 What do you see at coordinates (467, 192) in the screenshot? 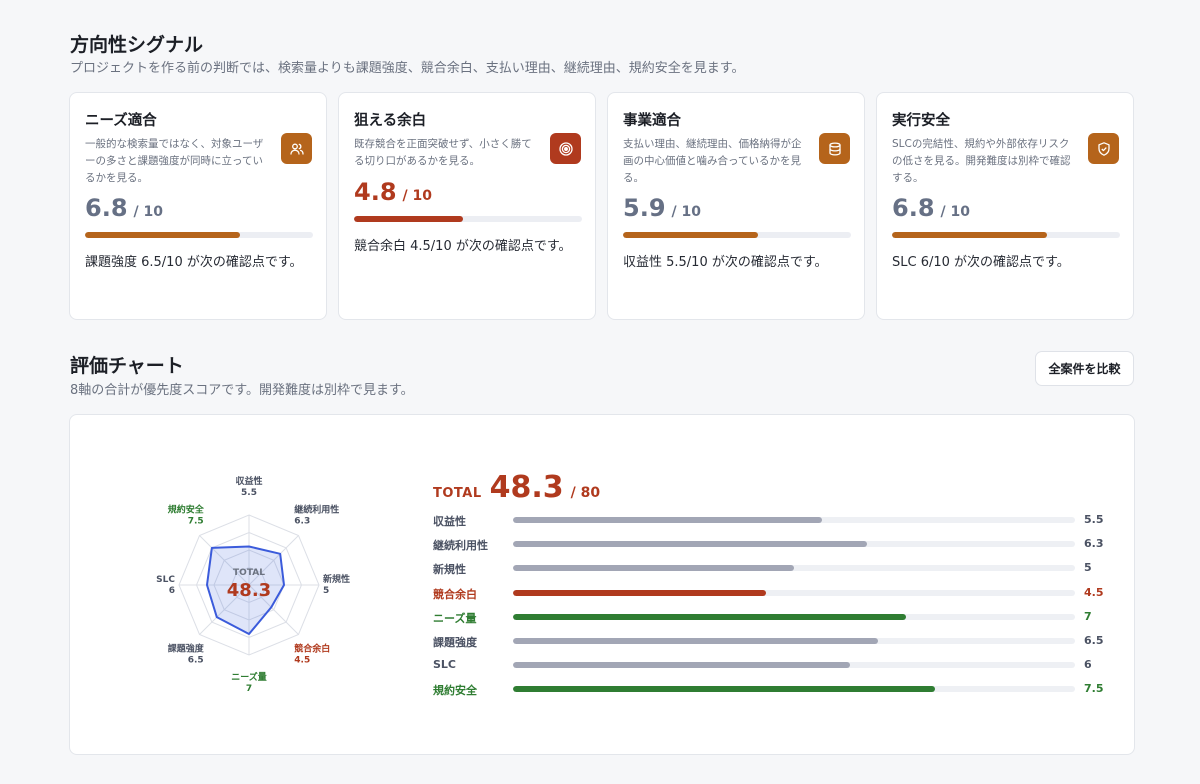
I see `card-score: 4.8 / 10` at bounding box center [467, 192].